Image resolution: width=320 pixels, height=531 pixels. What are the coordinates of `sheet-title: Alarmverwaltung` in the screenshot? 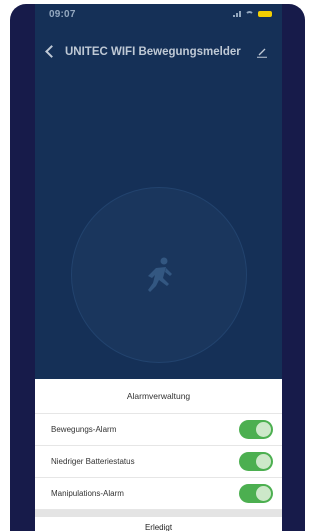 It's located at (158, 396).